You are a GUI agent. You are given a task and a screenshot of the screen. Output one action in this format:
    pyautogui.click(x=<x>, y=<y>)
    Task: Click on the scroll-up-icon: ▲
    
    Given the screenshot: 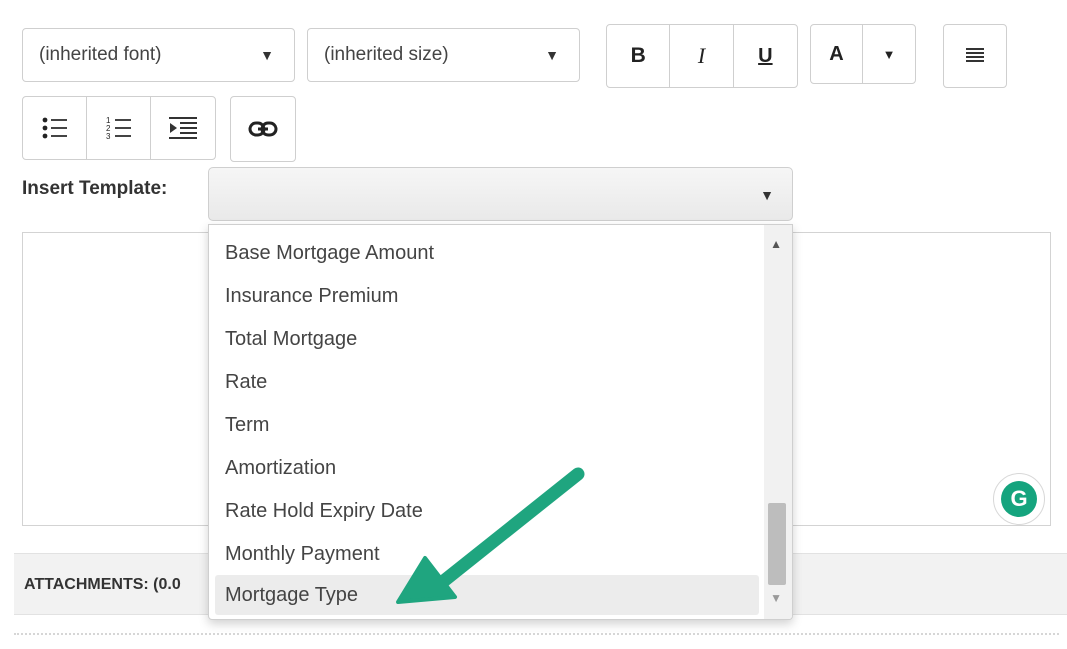 What is the action you would take?
    pyautogui.click(x=776, y=244)
    